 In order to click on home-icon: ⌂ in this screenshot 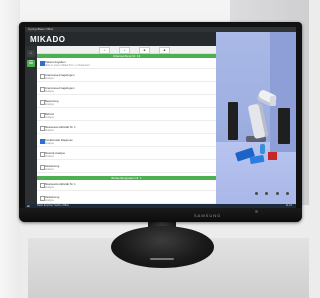, I will do `click(31, 53)`.